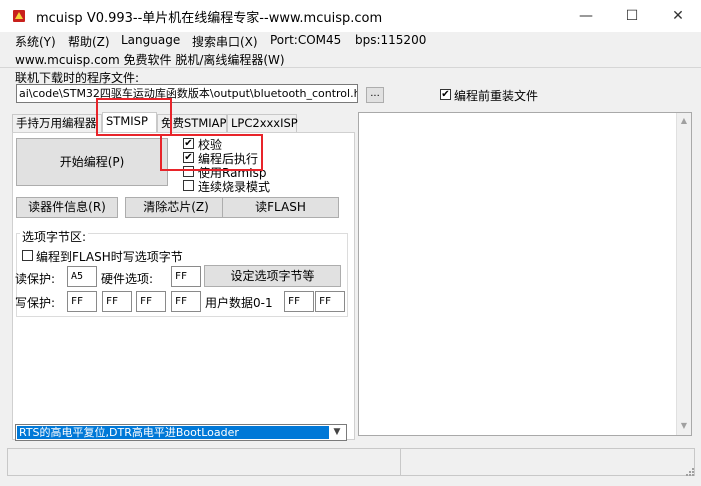 This screenshot has height=486, width=701. I want to click on hw-option-field: FF, so click(186, 276).